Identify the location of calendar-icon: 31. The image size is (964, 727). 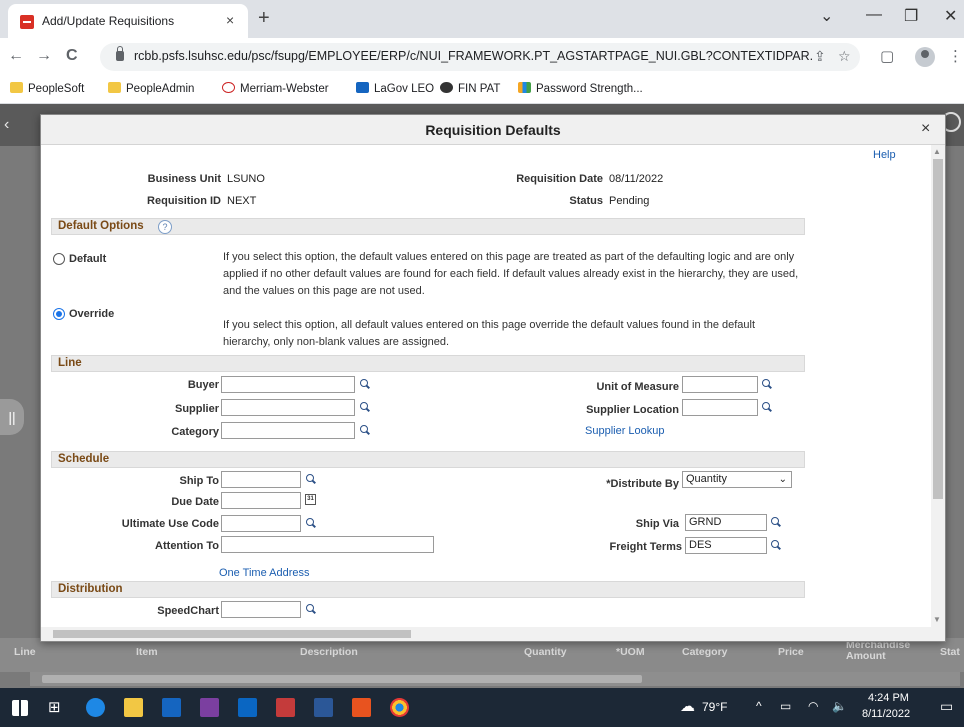
(310, 499).